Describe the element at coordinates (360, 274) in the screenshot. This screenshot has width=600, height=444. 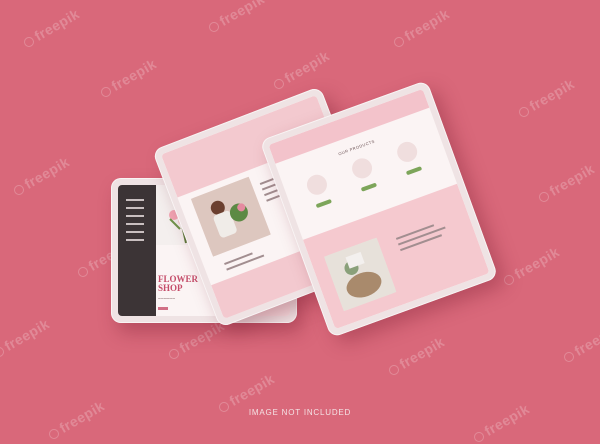
I see `flower-basket-photo` at that location.